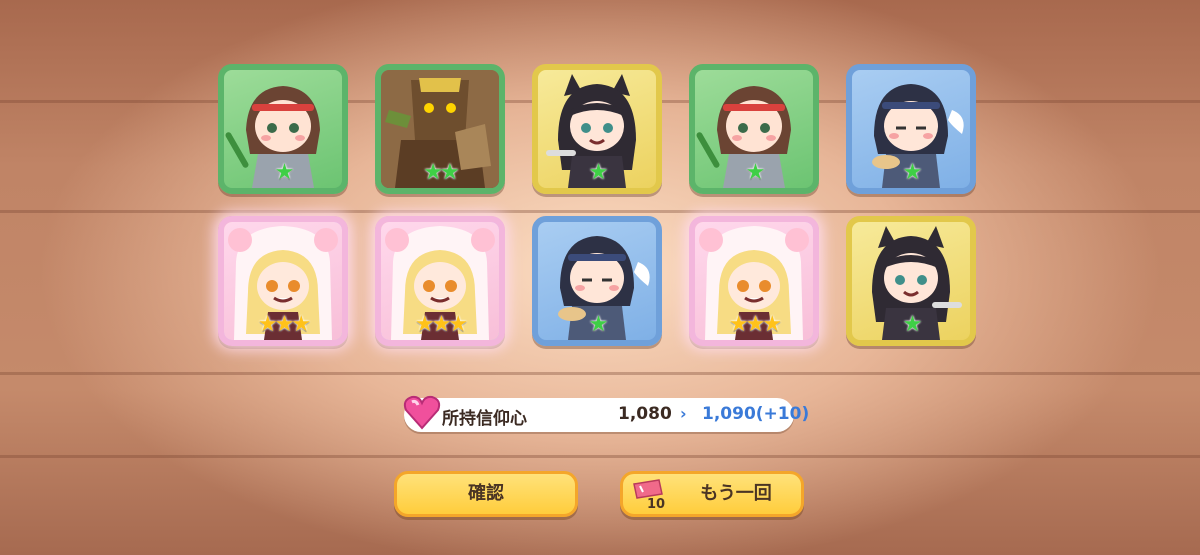 The image size is (1200, 555). I want to click on confirm-label: 確認, so click(486, 493).